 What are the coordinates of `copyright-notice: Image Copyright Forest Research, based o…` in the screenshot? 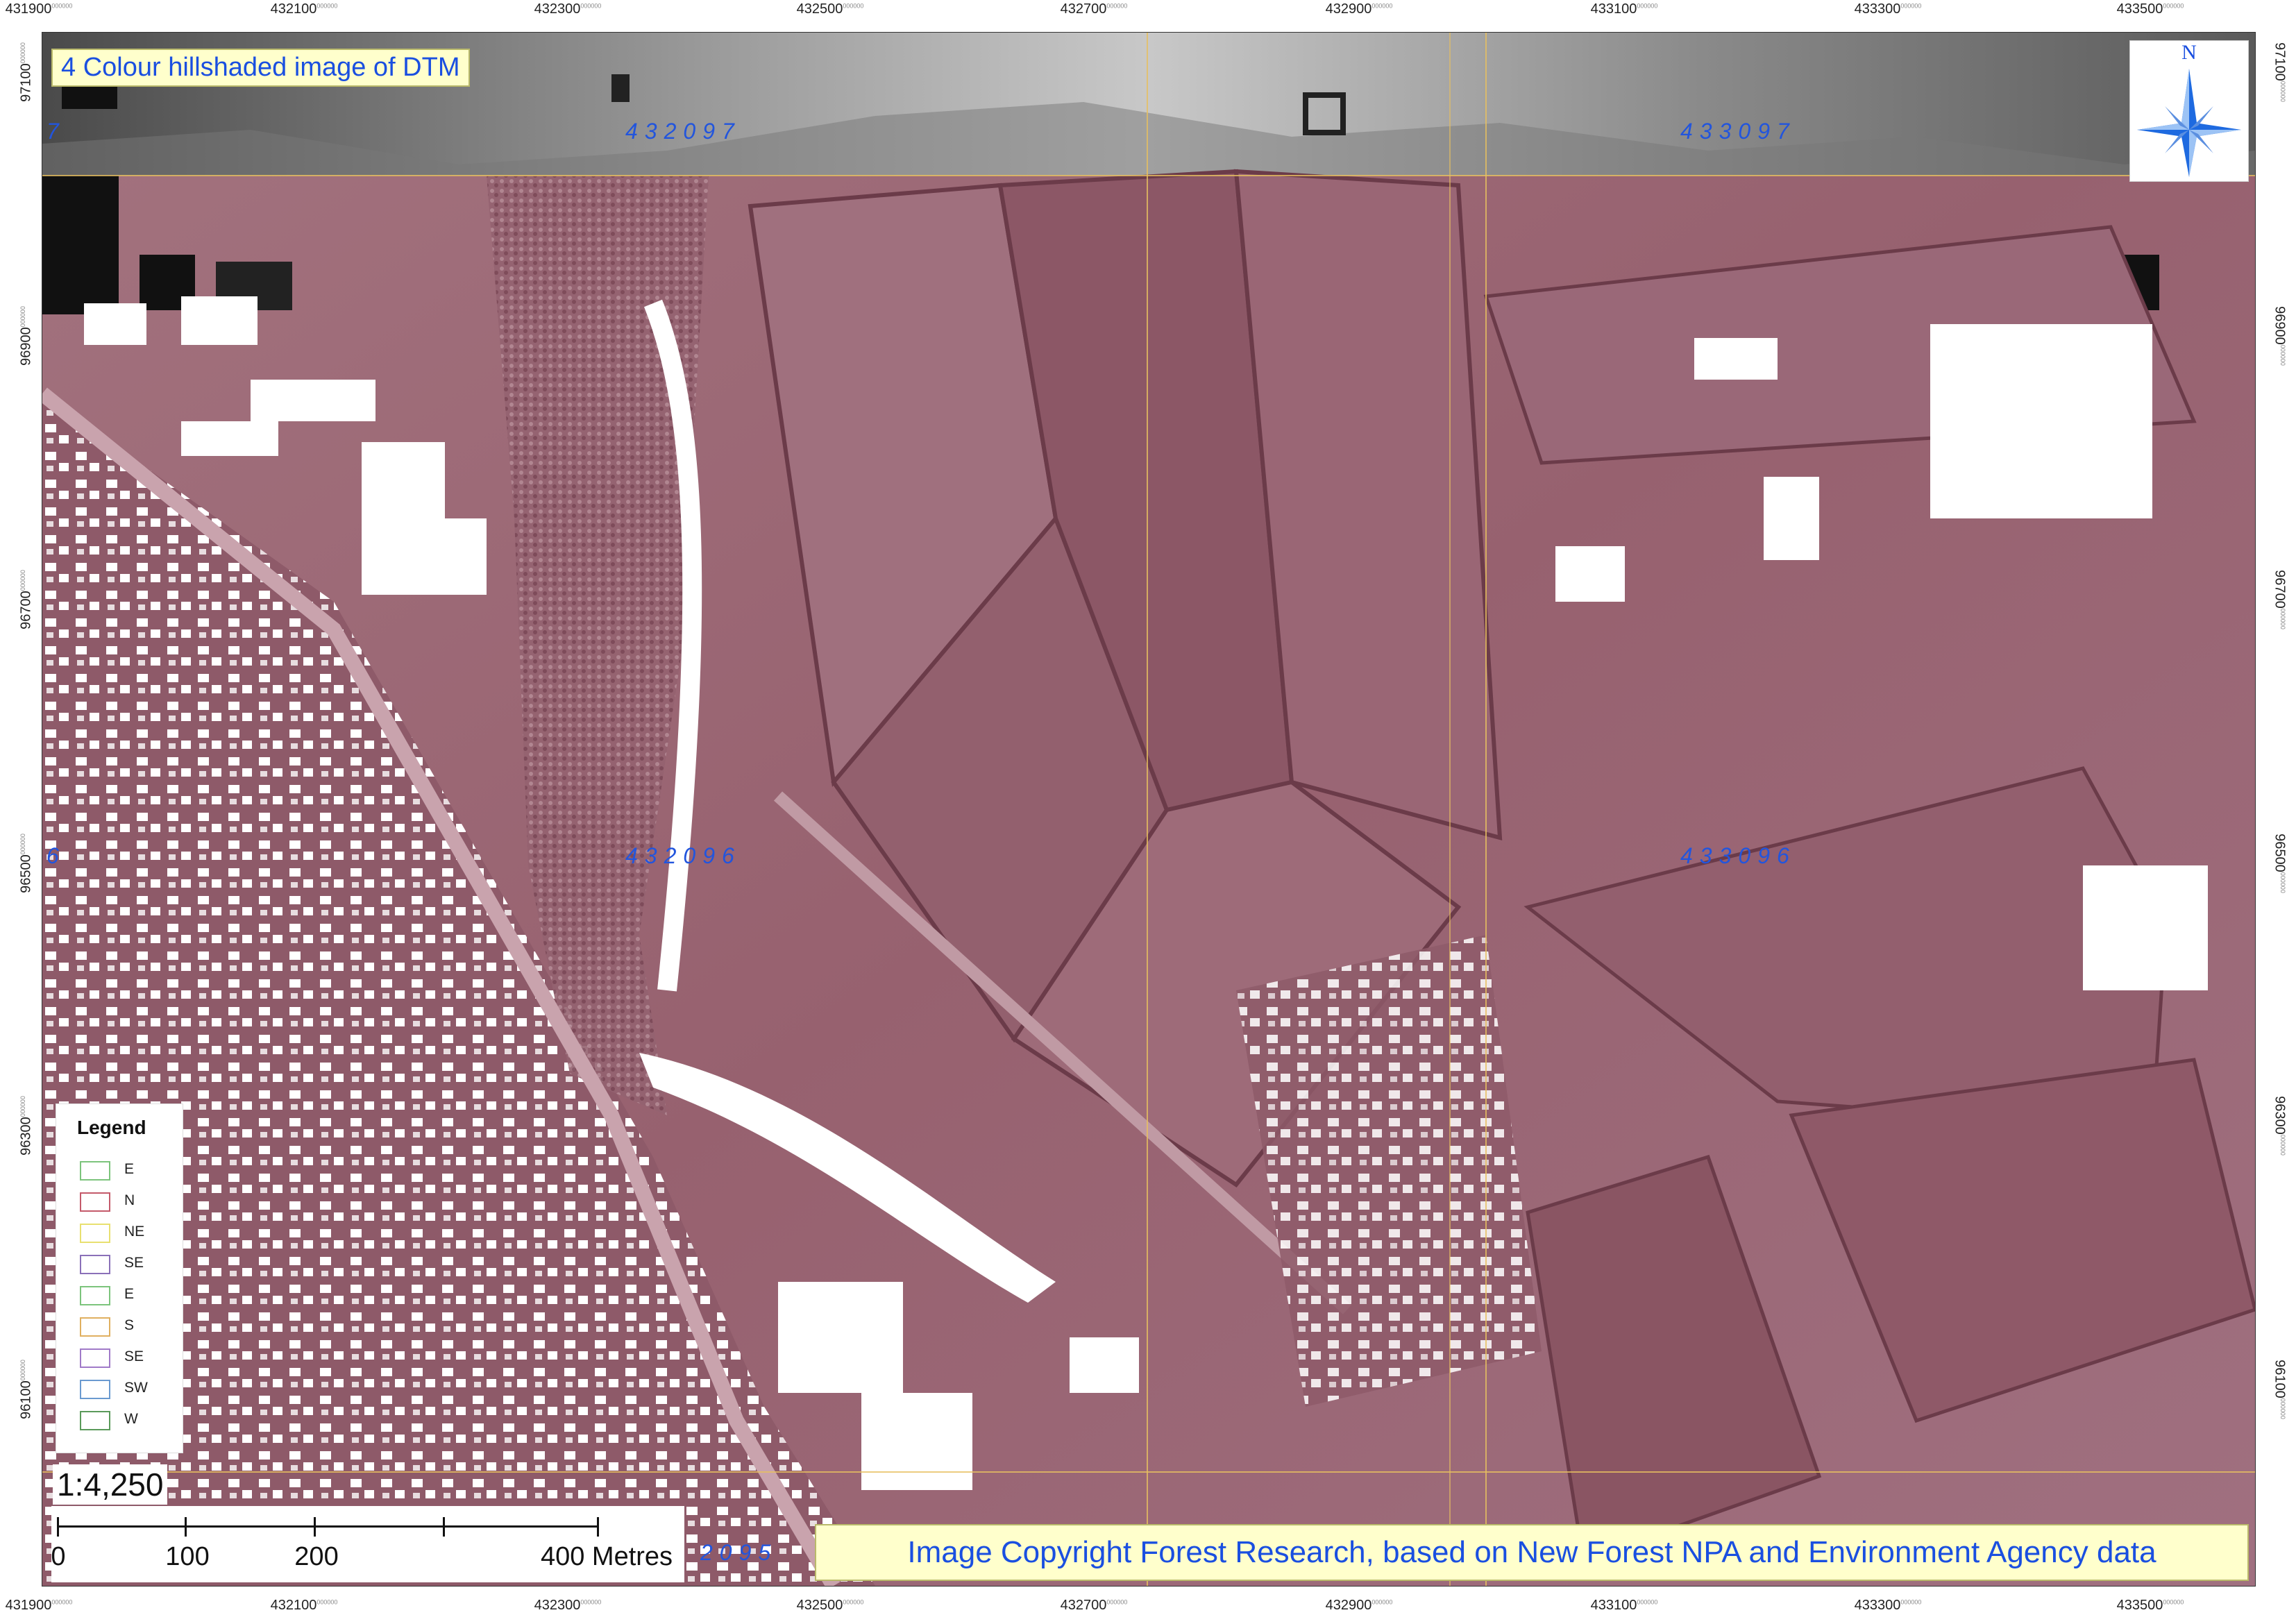 It's located at (1532, 1553).